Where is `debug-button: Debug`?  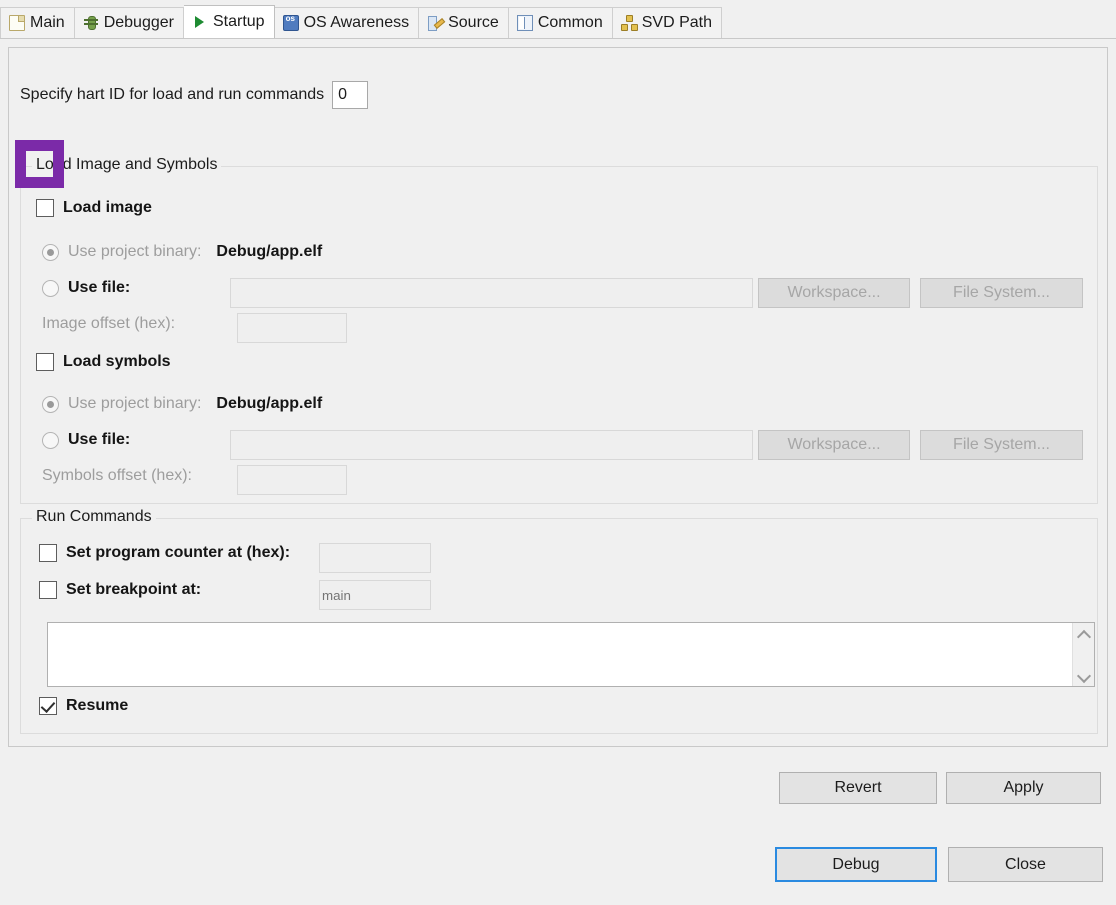 debug-button: Debug is located at coordinates (856, 864).